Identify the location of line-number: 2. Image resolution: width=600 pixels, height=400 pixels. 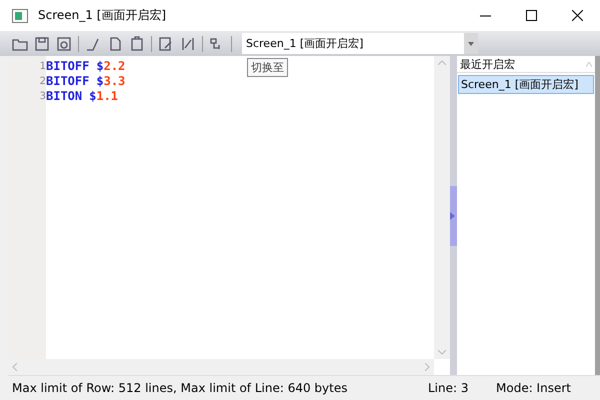
(43, 82).